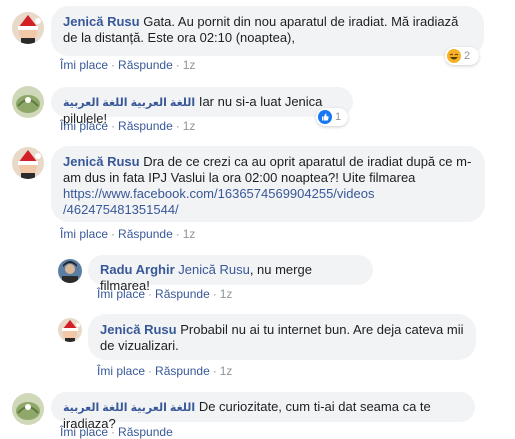 The image size is (515, 439). What do you see at coordinates (137, 269) in the screenshot?
I see `comment-author: Radu Arghir` at bounding box center [137, 269].